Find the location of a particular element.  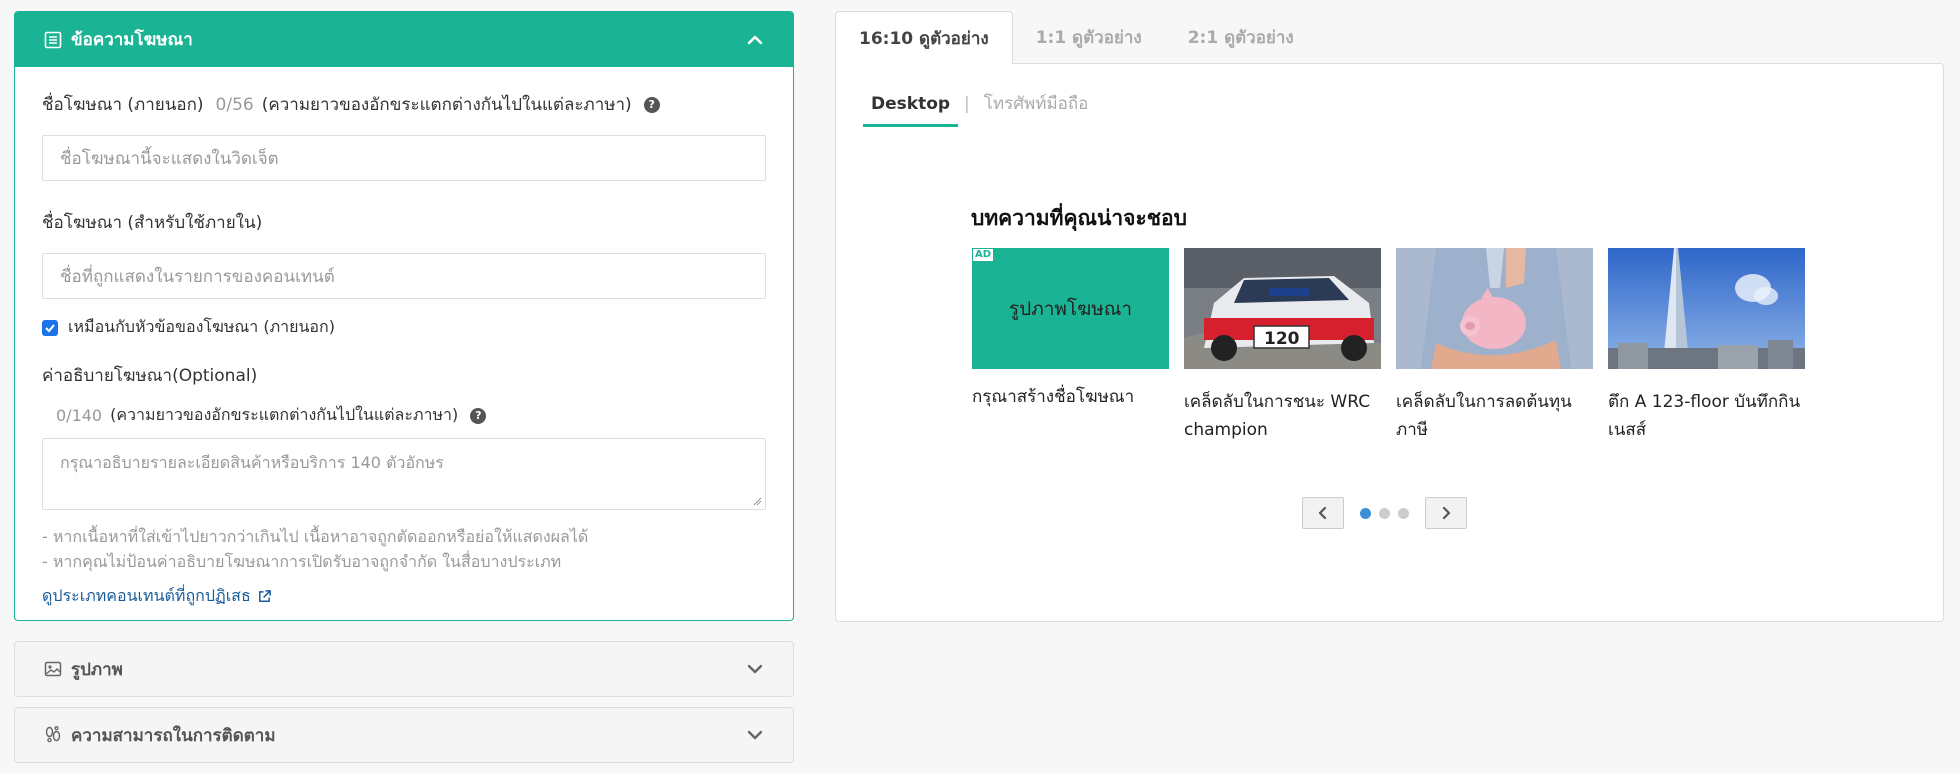

external-name-counter: 0/56 is located at coordinates (234, 104).